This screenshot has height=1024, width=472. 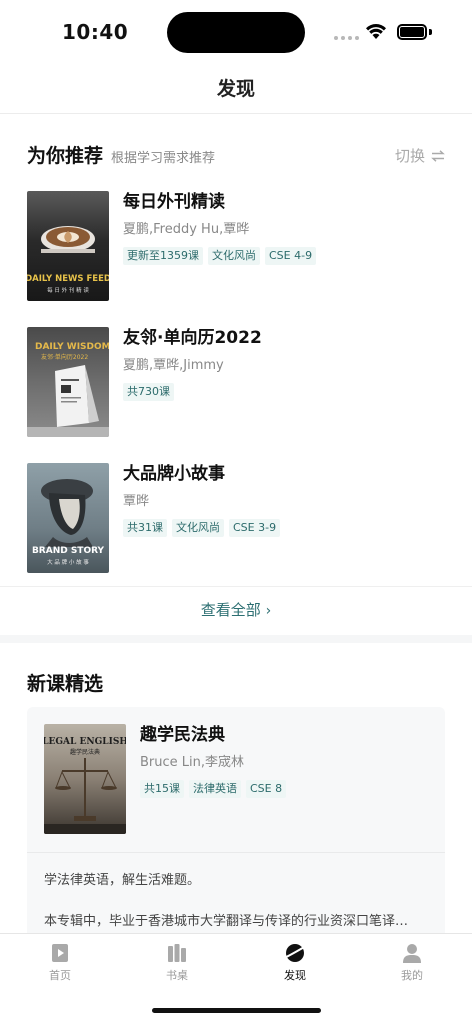 What do you see at coordinates (376, 31) in the screenshot?
I see `wifi-icon` at bounding box center [376, 31].